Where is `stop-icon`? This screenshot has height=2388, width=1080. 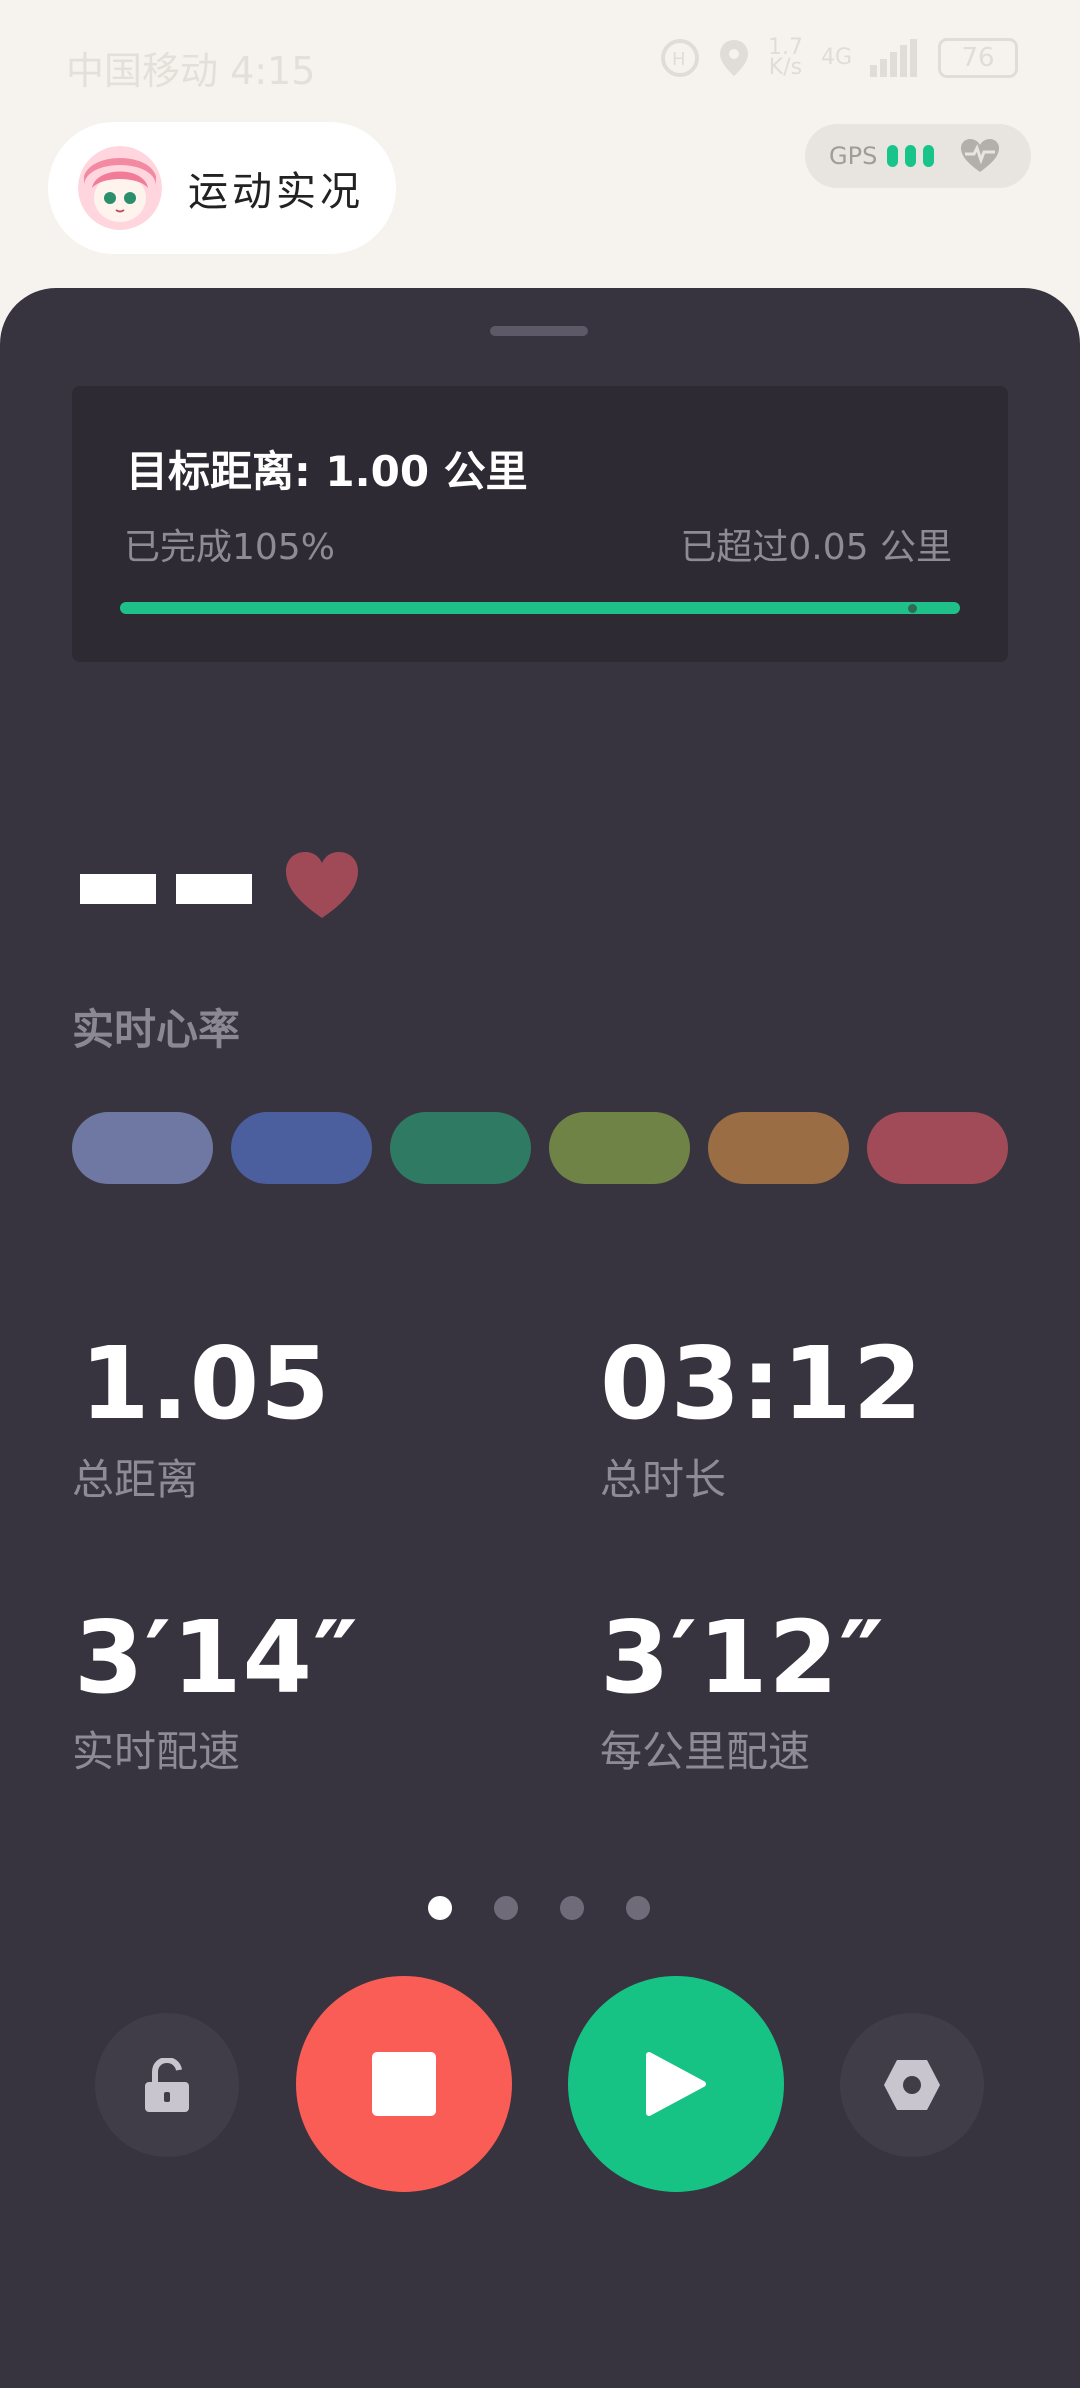 stop-icon is located at coordinates (404, 2084).